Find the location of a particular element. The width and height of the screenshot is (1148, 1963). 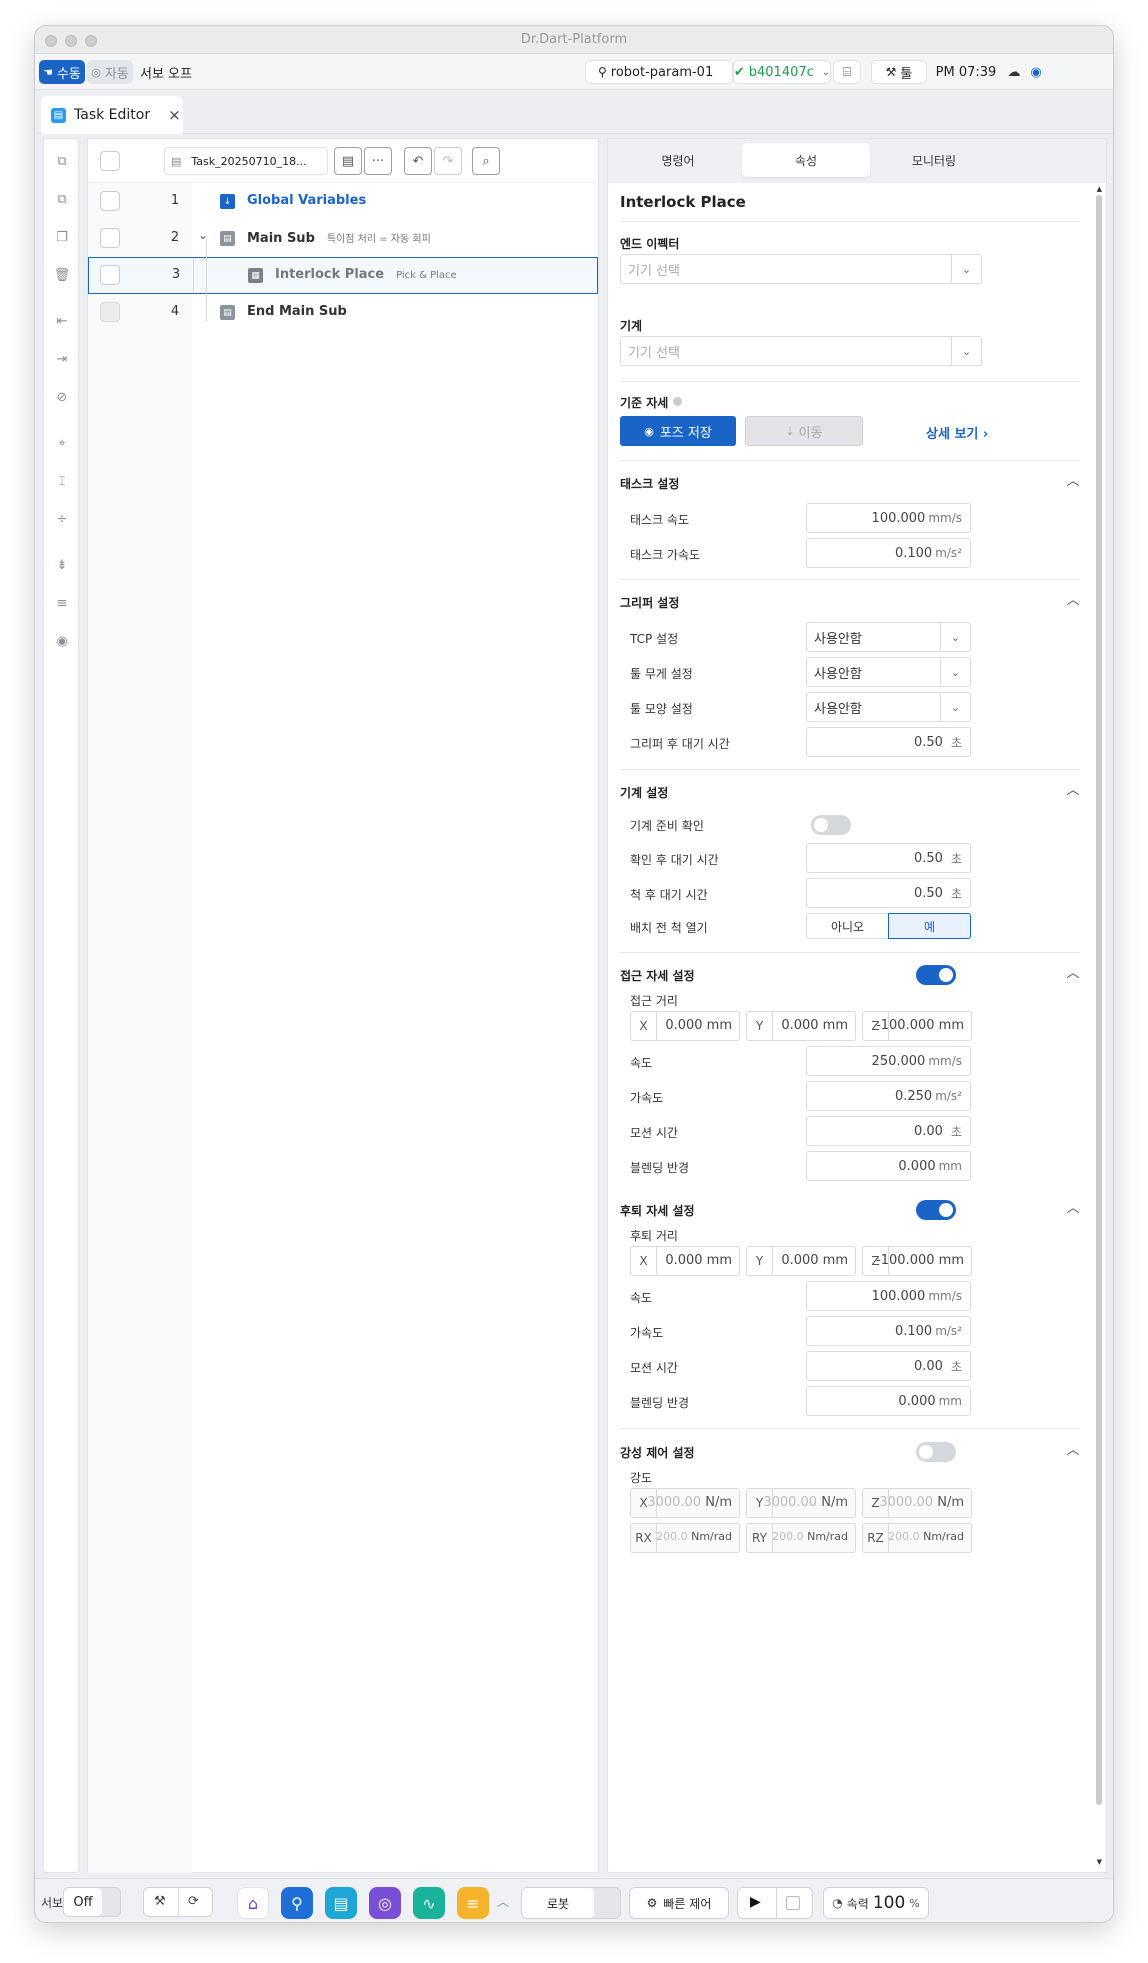

compliance-toggle is located at coordinates (936, 1452).